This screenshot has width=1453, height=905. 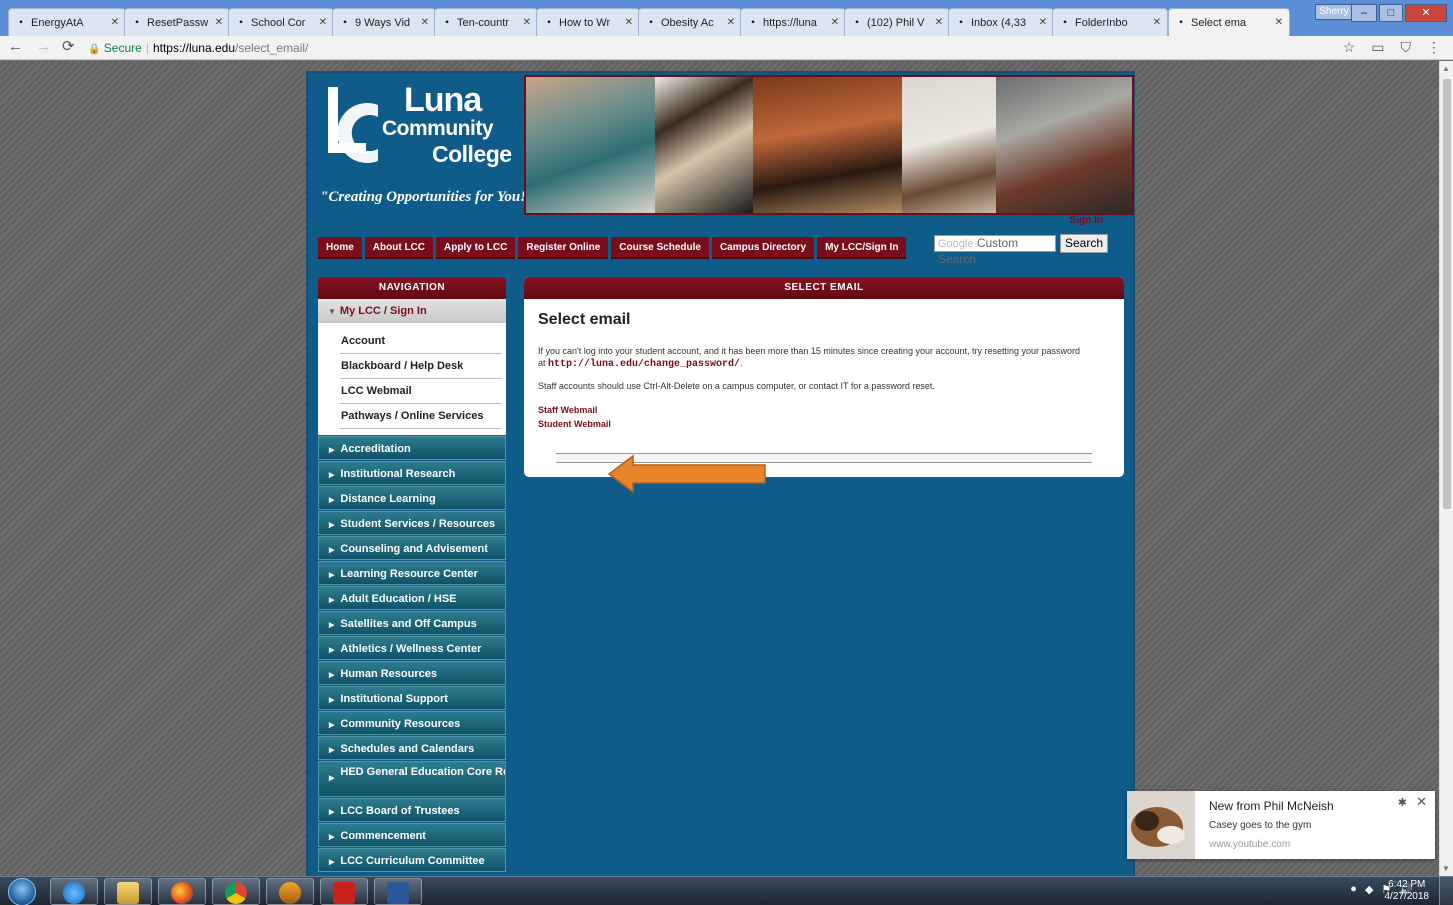 What do you see at coordinates (394, 699) in the screenshot?
I see `nav-item-label: Institutional Support` at bounding box center [394, 699].